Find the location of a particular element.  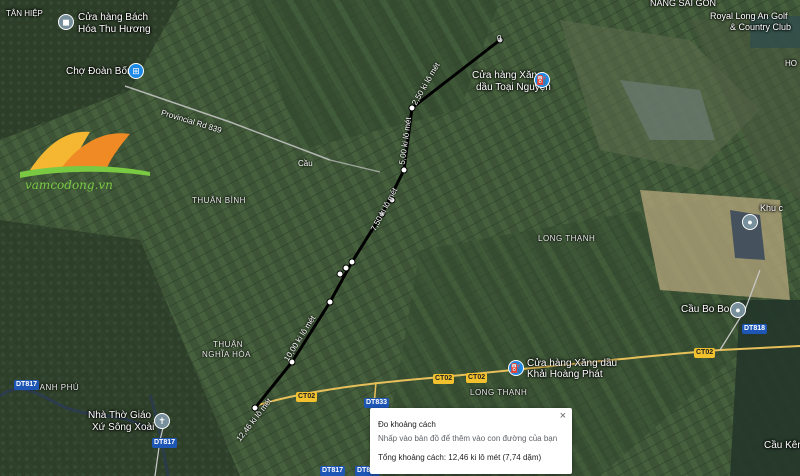

place-label-khu-c: Khu c is located at coordinates (771, 208).